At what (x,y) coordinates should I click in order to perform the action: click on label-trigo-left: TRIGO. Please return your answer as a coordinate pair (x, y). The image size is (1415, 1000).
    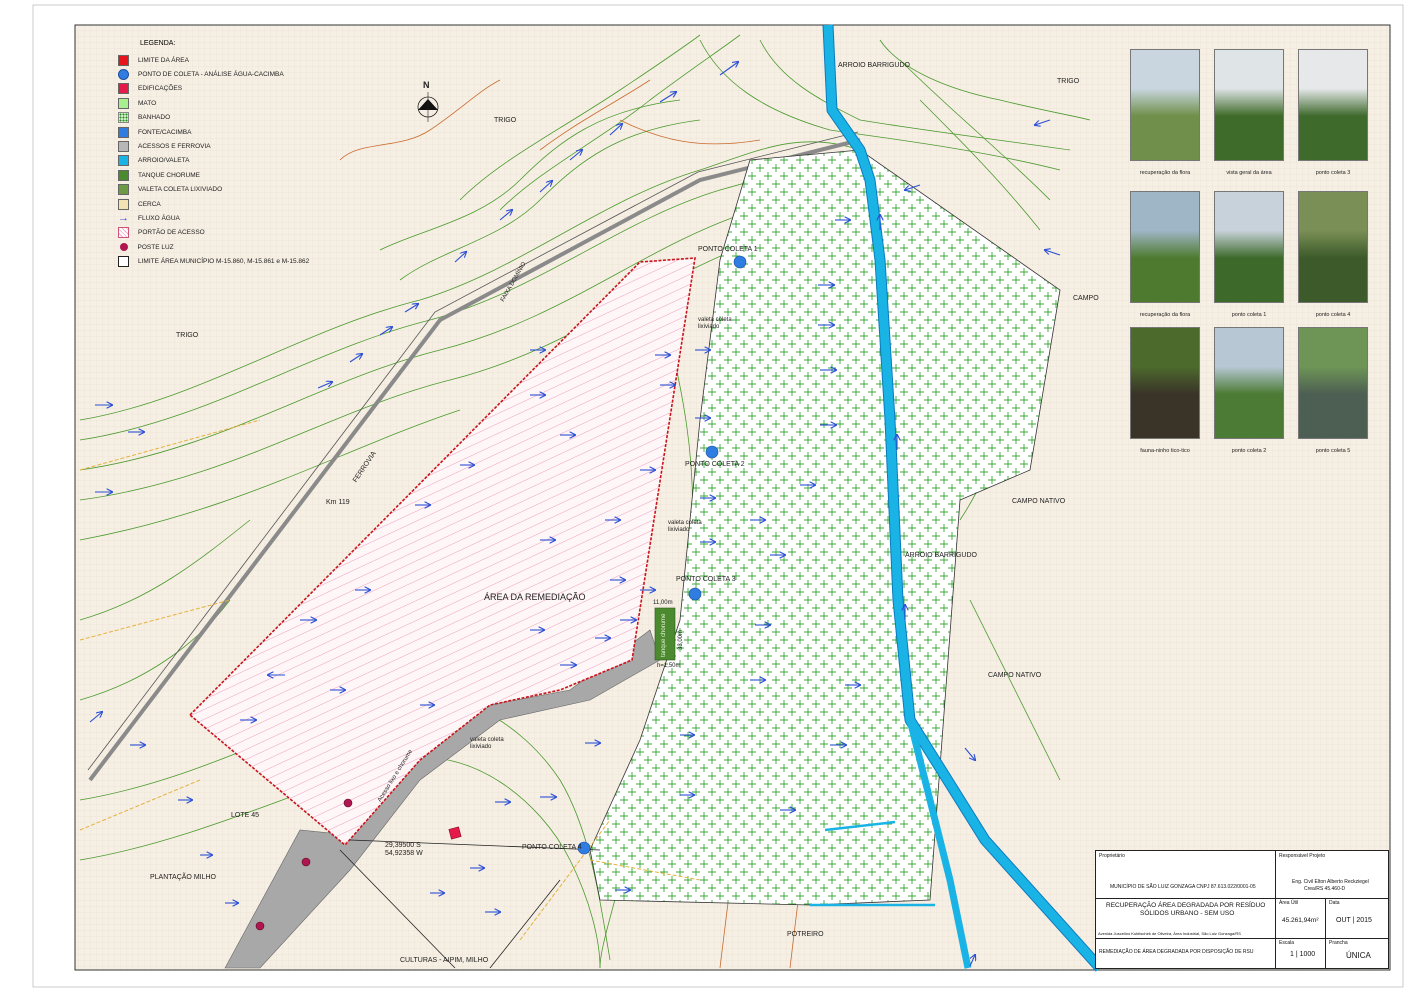
    Looking at the image, I should click on (187, 335).